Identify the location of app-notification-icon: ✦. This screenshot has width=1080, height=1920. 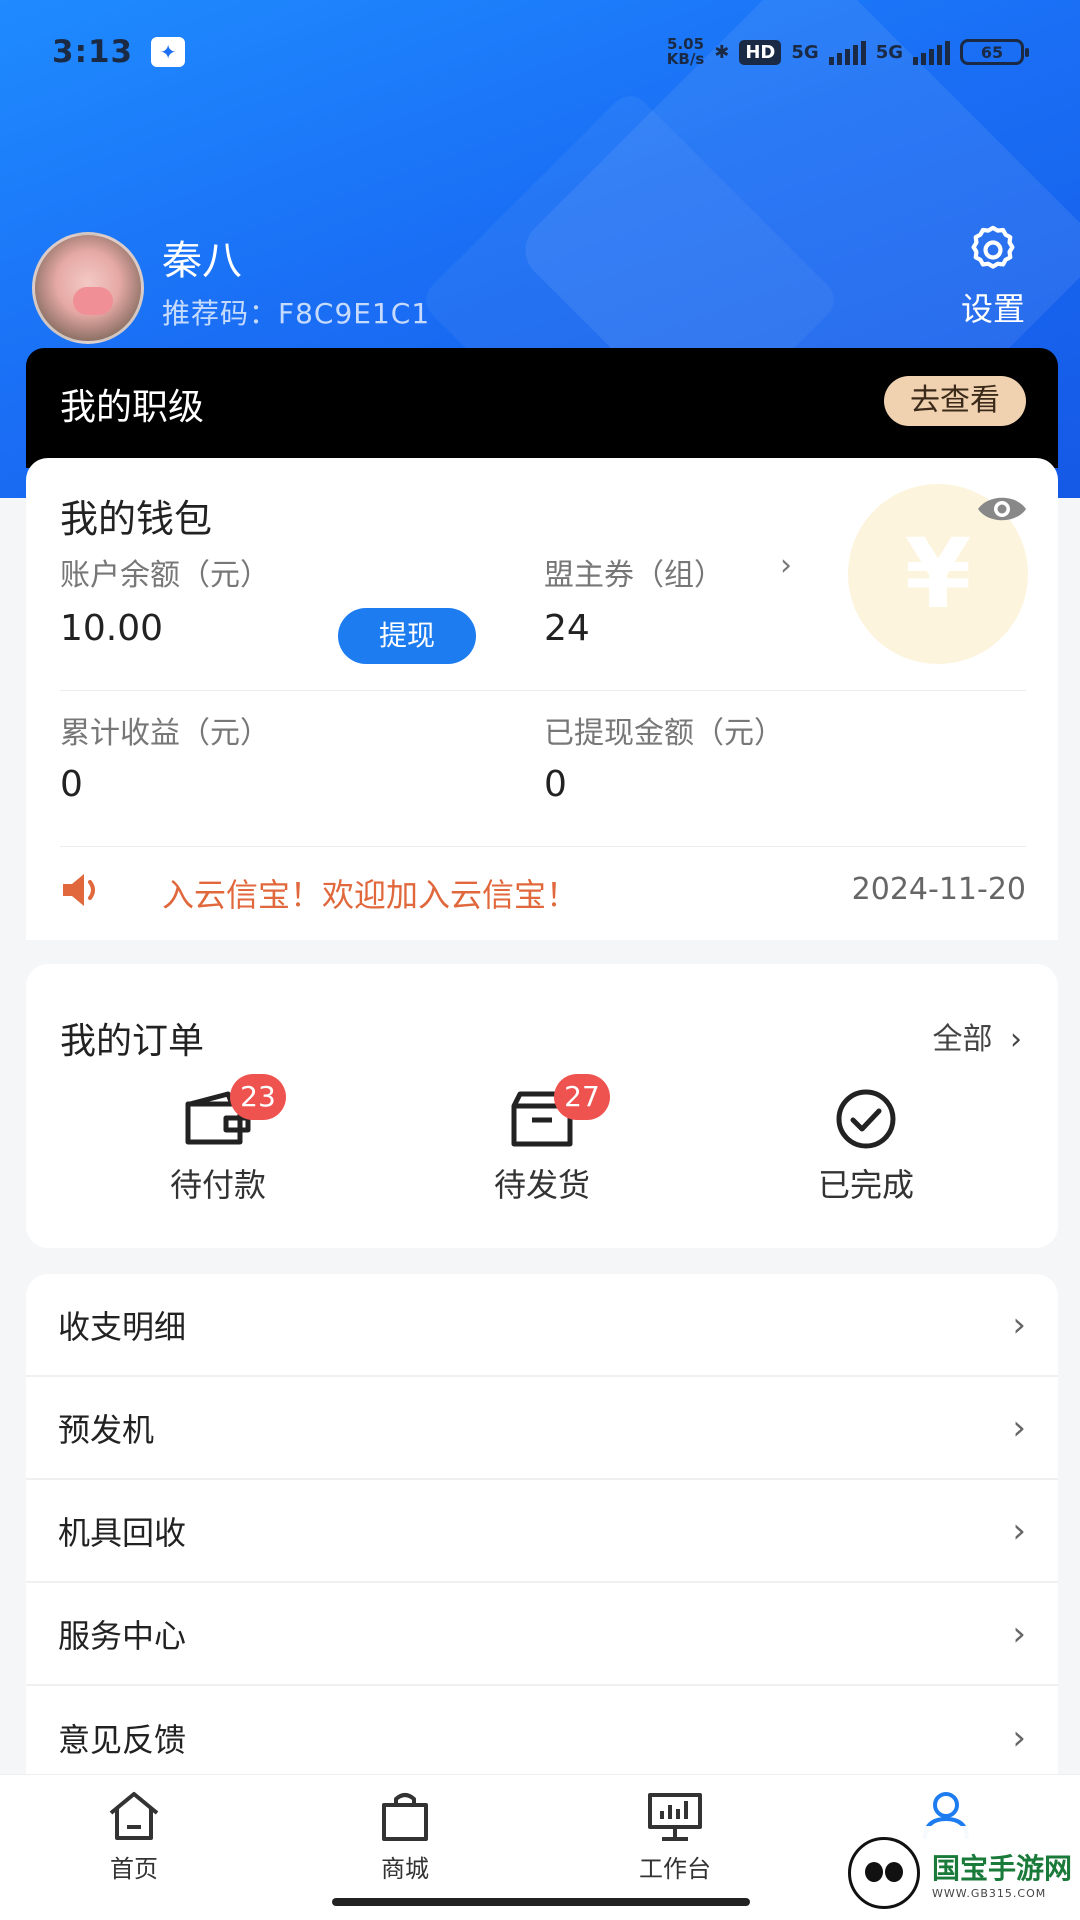
(168, 52).